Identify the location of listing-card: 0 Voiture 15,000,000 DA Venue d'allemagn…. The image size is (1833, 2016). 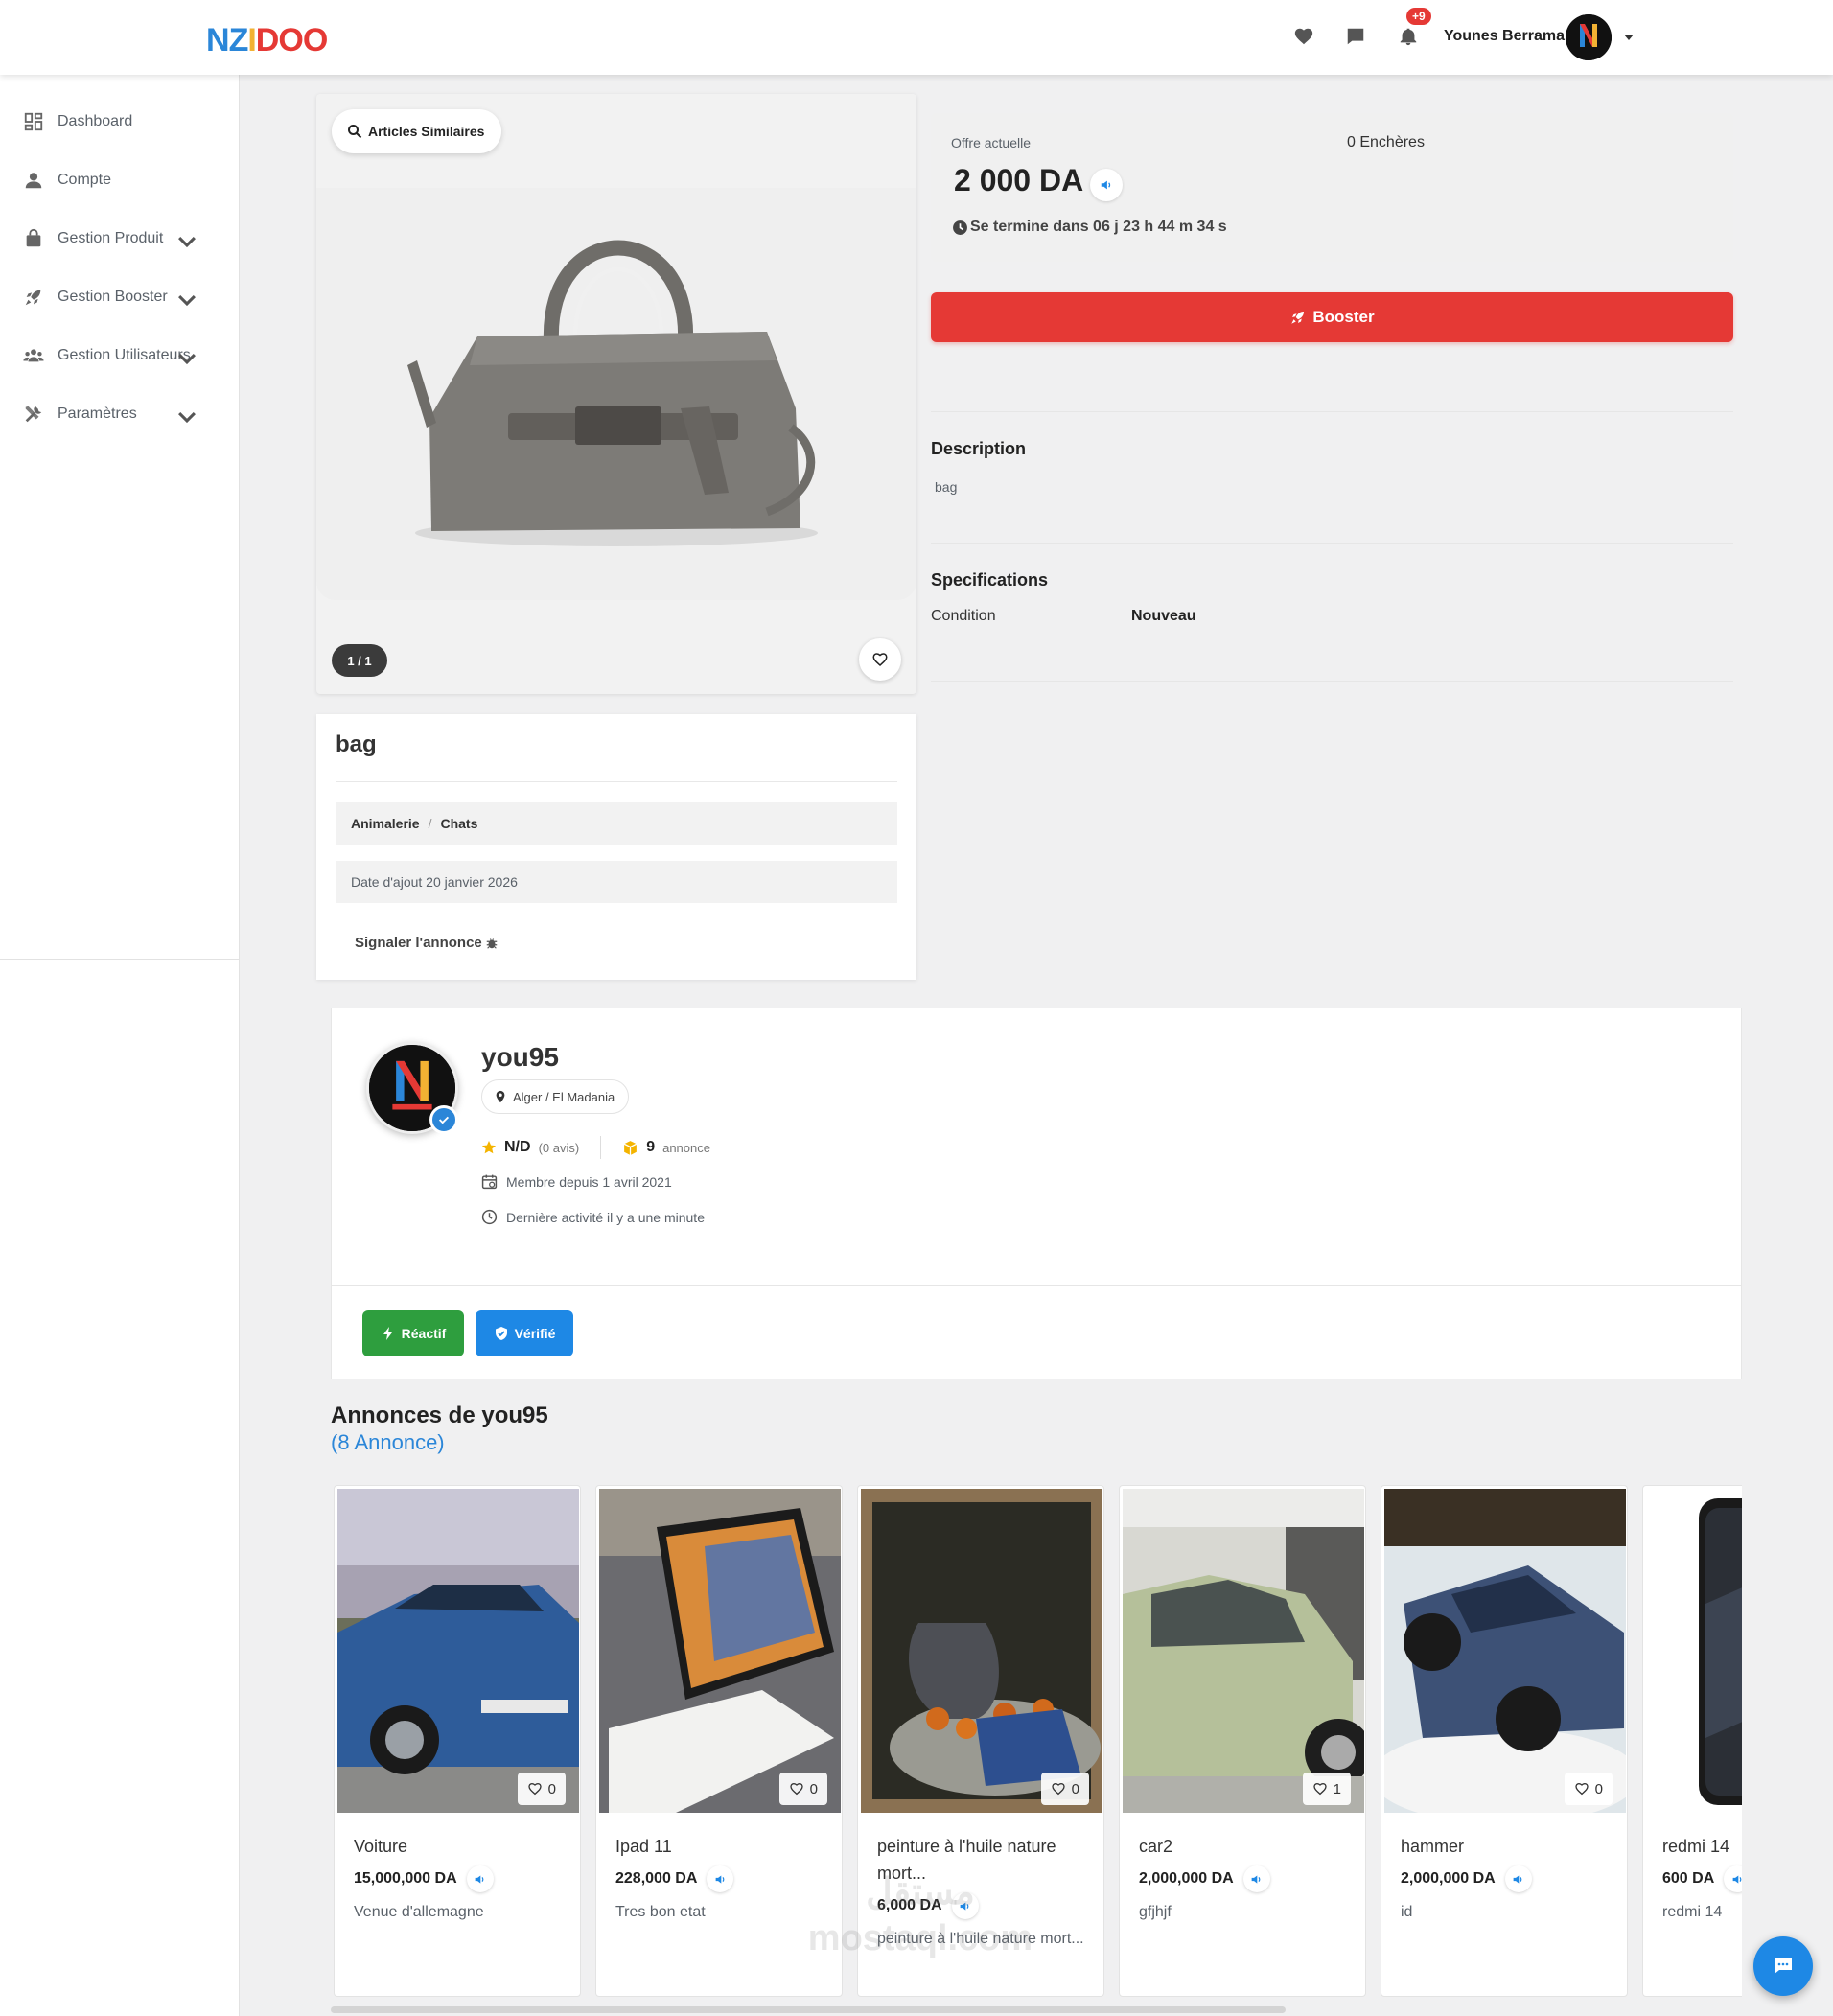
(458, 1741).